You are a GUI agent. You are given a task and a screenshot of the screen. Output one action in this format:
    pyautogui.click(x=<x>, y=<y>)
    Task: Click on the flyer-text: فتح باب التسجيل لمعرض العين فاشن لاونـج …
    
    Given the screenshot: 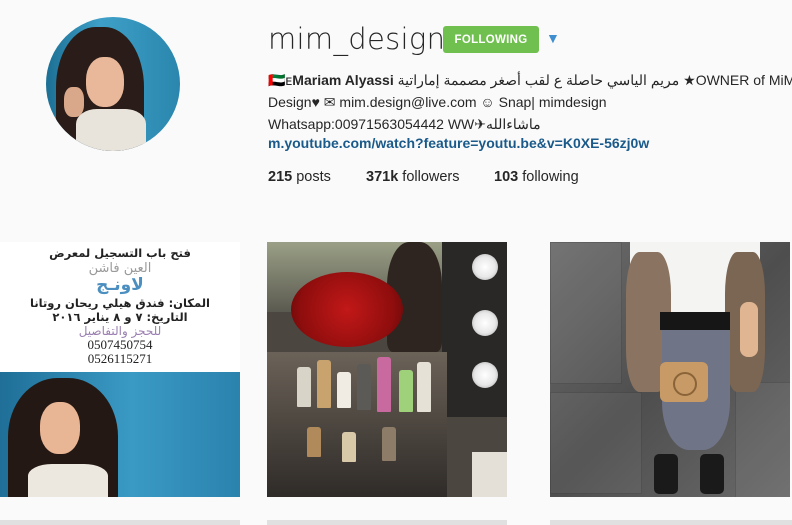 What is the action you would take?
    pyautogui.click(x=120, y=306)
    